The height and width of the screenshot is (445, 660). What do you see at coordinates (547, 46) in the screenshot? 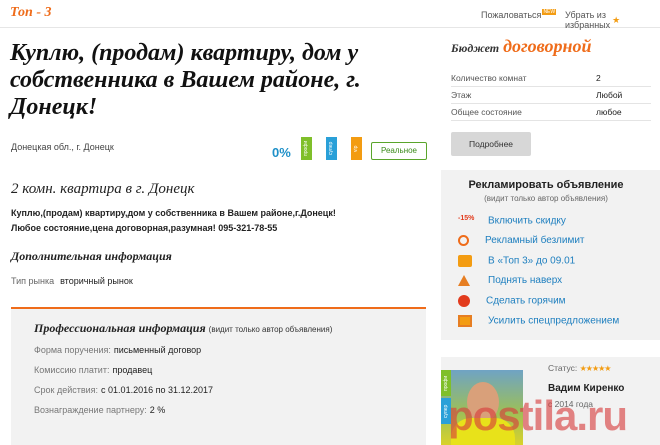
I see `budget-value: договорной` at bounding box center [547, 46].